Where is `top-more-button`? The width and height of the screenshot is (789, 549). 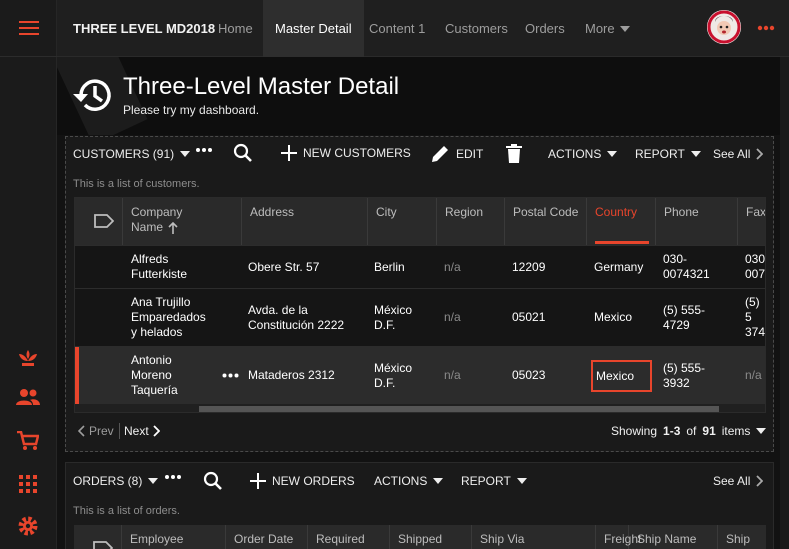
top-more-button is located at coordinates (766, 27).